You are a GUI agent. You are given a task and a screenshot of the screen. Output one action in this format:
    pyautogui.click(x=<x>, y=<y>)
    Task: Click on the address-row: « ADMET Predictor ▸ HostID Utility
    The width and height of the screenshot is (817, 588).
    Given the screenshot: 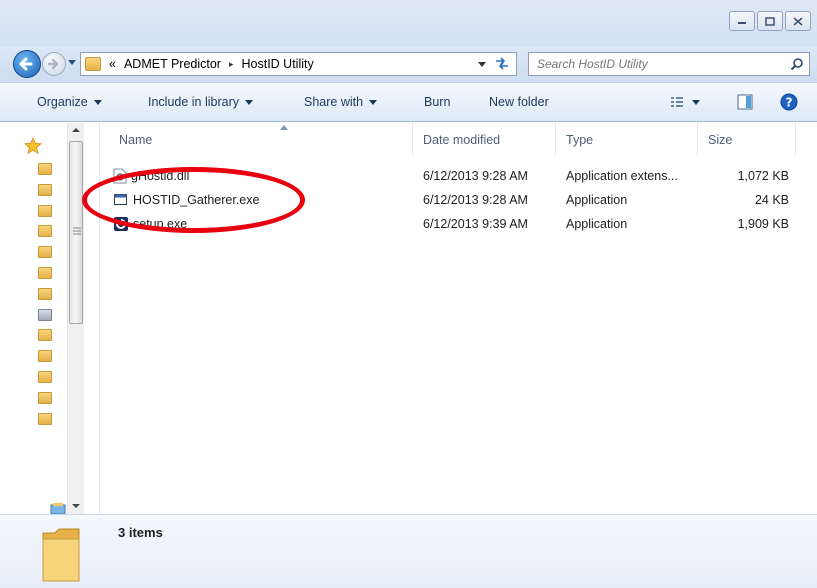 What is the action you would take?
    pyautogui.click(x=408, y=64)
    